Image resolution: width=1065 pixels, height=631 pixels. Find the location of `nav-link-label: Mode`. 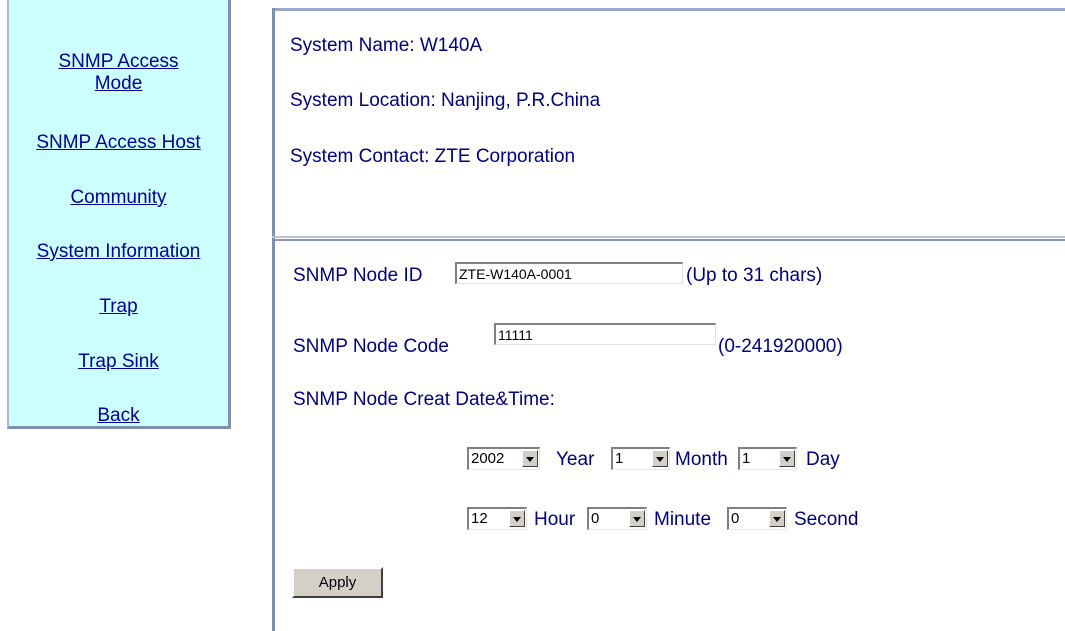

nav-link-label: Mode is located at coordinates (118, 83).